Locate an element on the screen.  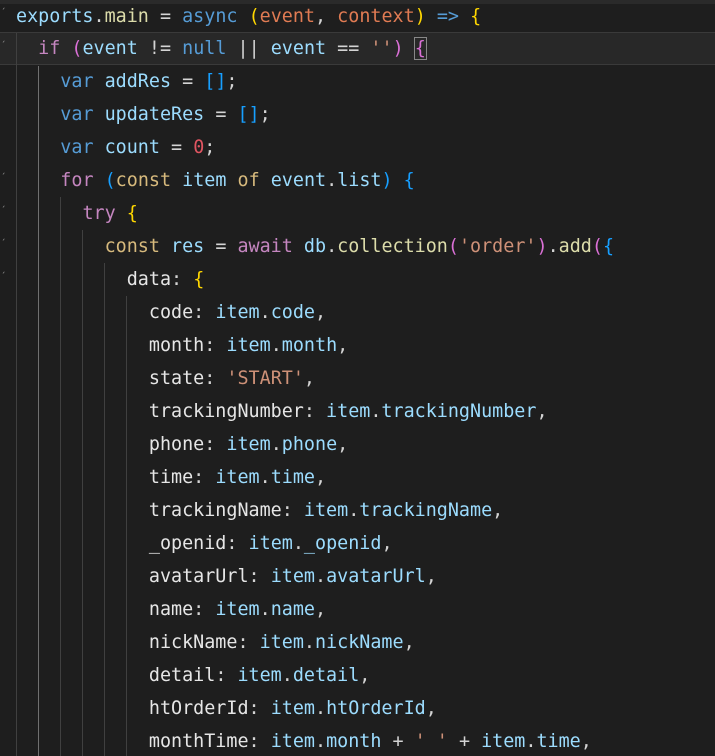
code-line-23: monthTime: item.month + ' ' + item.time, is located at coordinates (357, 740).